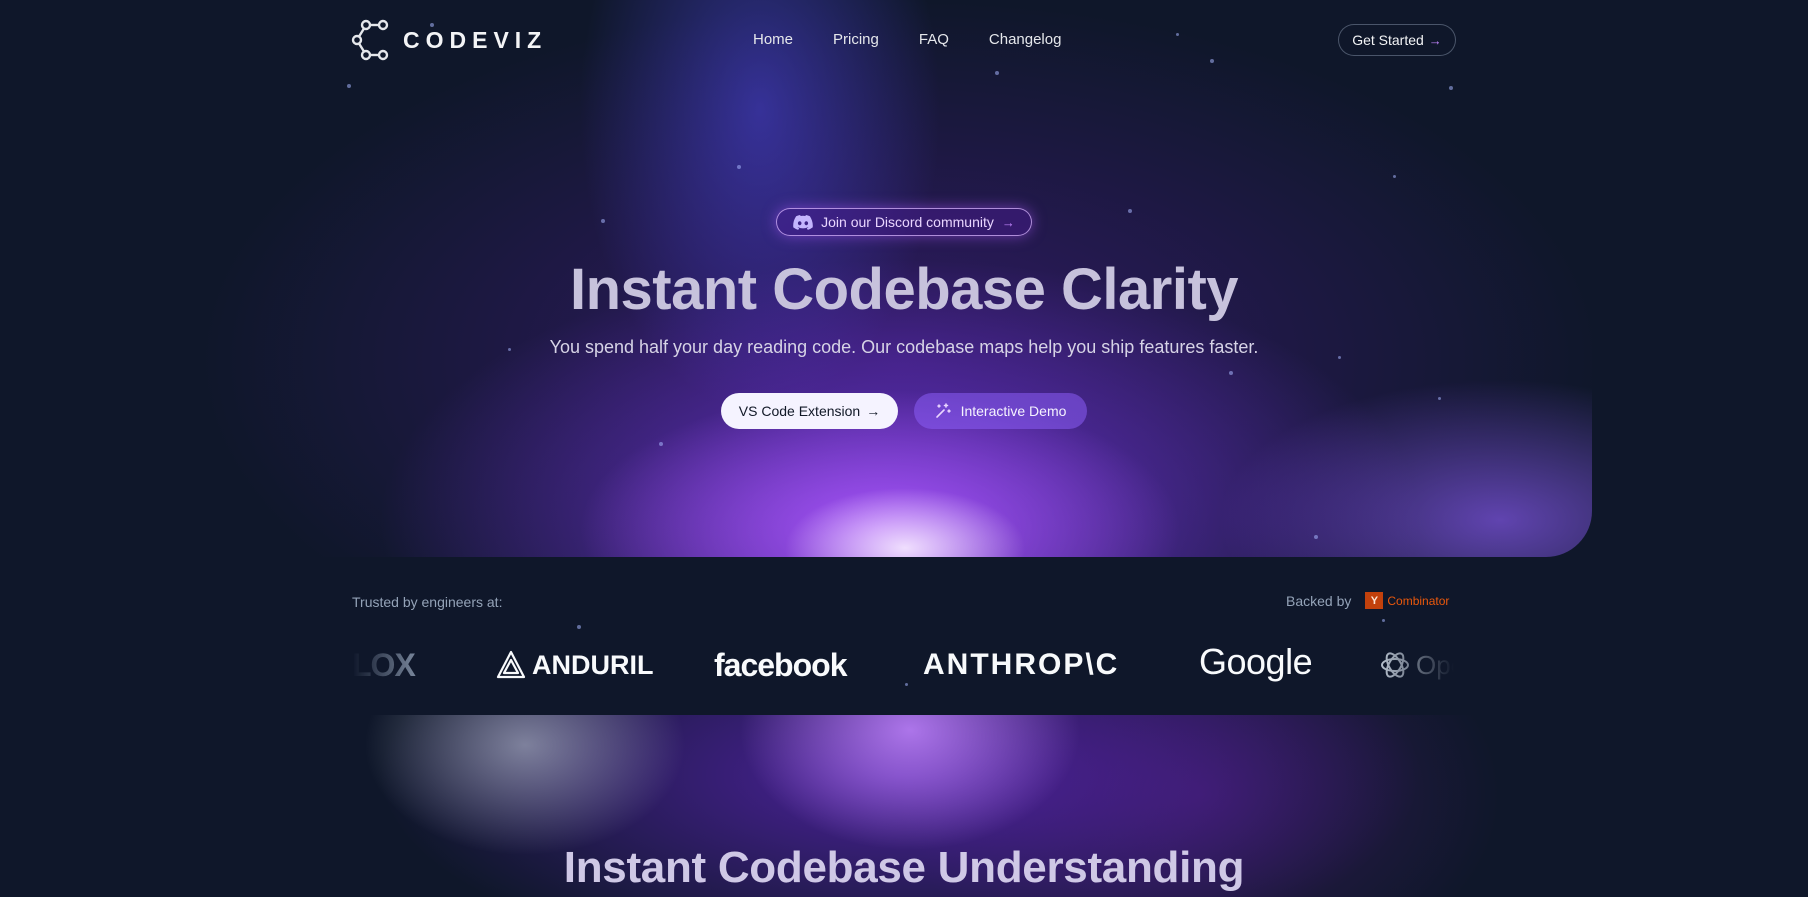 This screenshot has width=1808, height=897. What do you see at coordinates (943, 410) in the screenshot?
I see `magic-wand-icon` at bounding box center [943, 410].